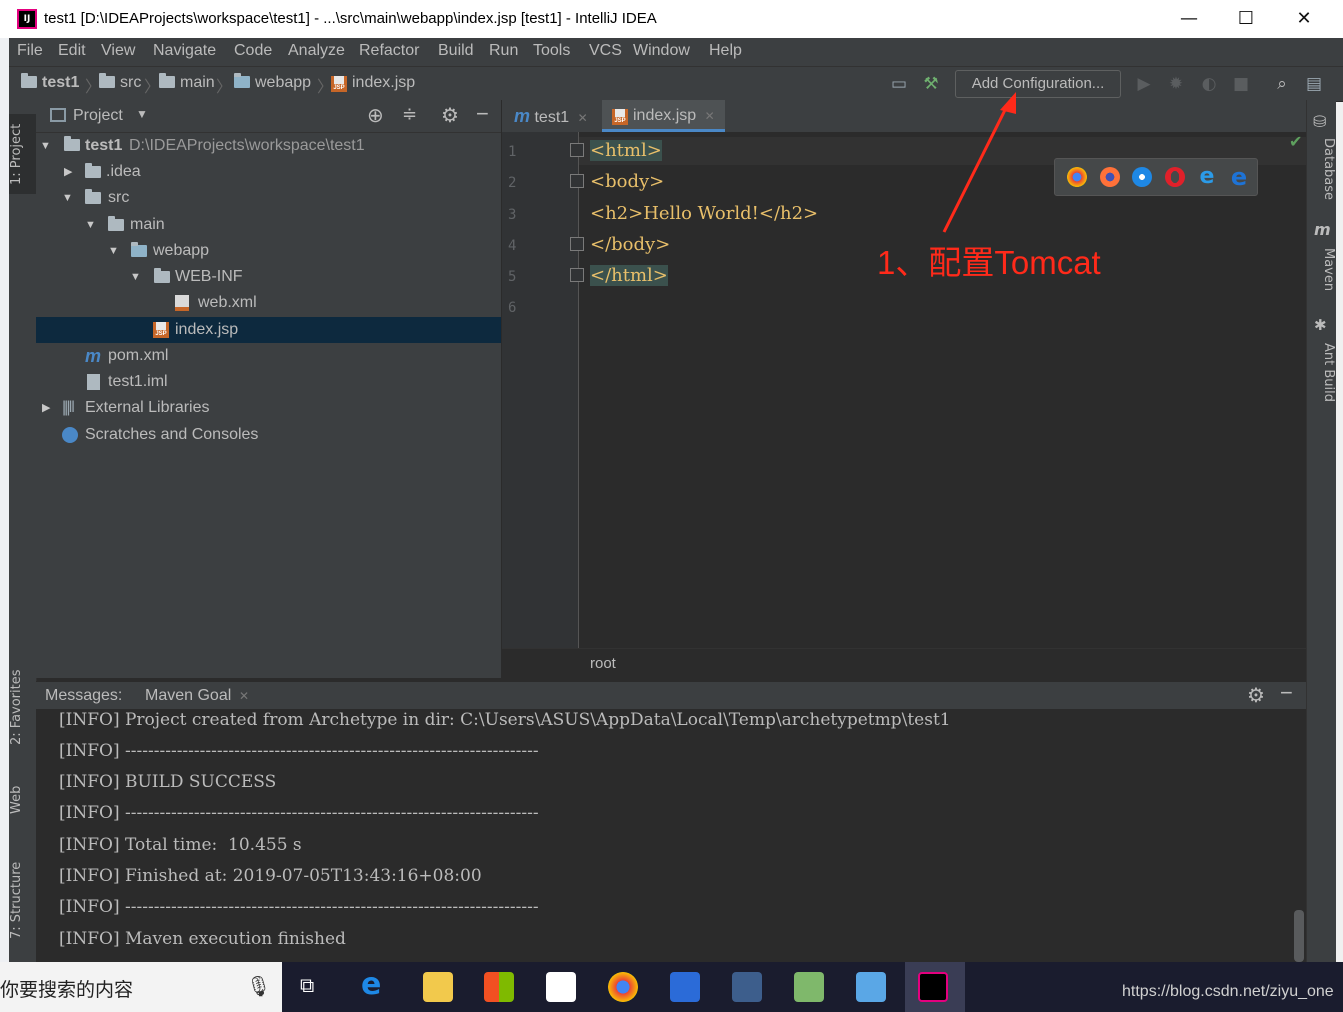  I want to click on tool-tab-web: Web, so click(22, 800).